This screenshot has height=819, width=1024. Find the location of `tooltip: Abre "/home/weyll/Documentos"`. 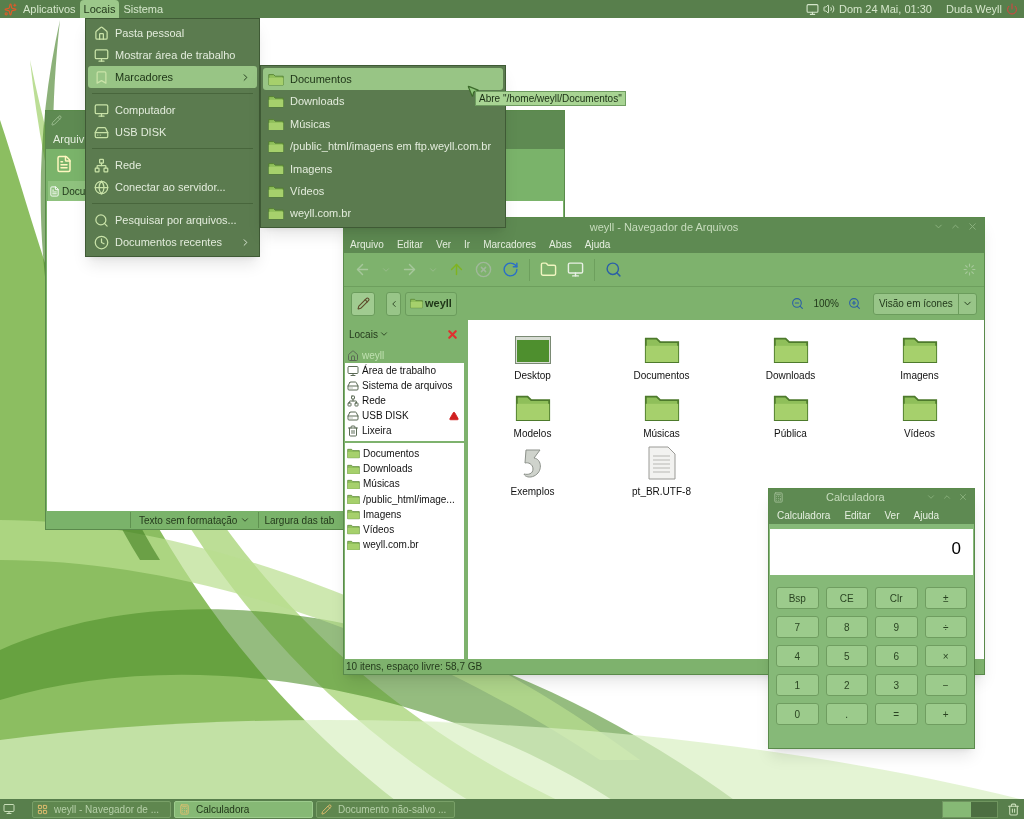

tooltip: Abre "/home/weyll/Documentos" is located at coordinates (550, 98).